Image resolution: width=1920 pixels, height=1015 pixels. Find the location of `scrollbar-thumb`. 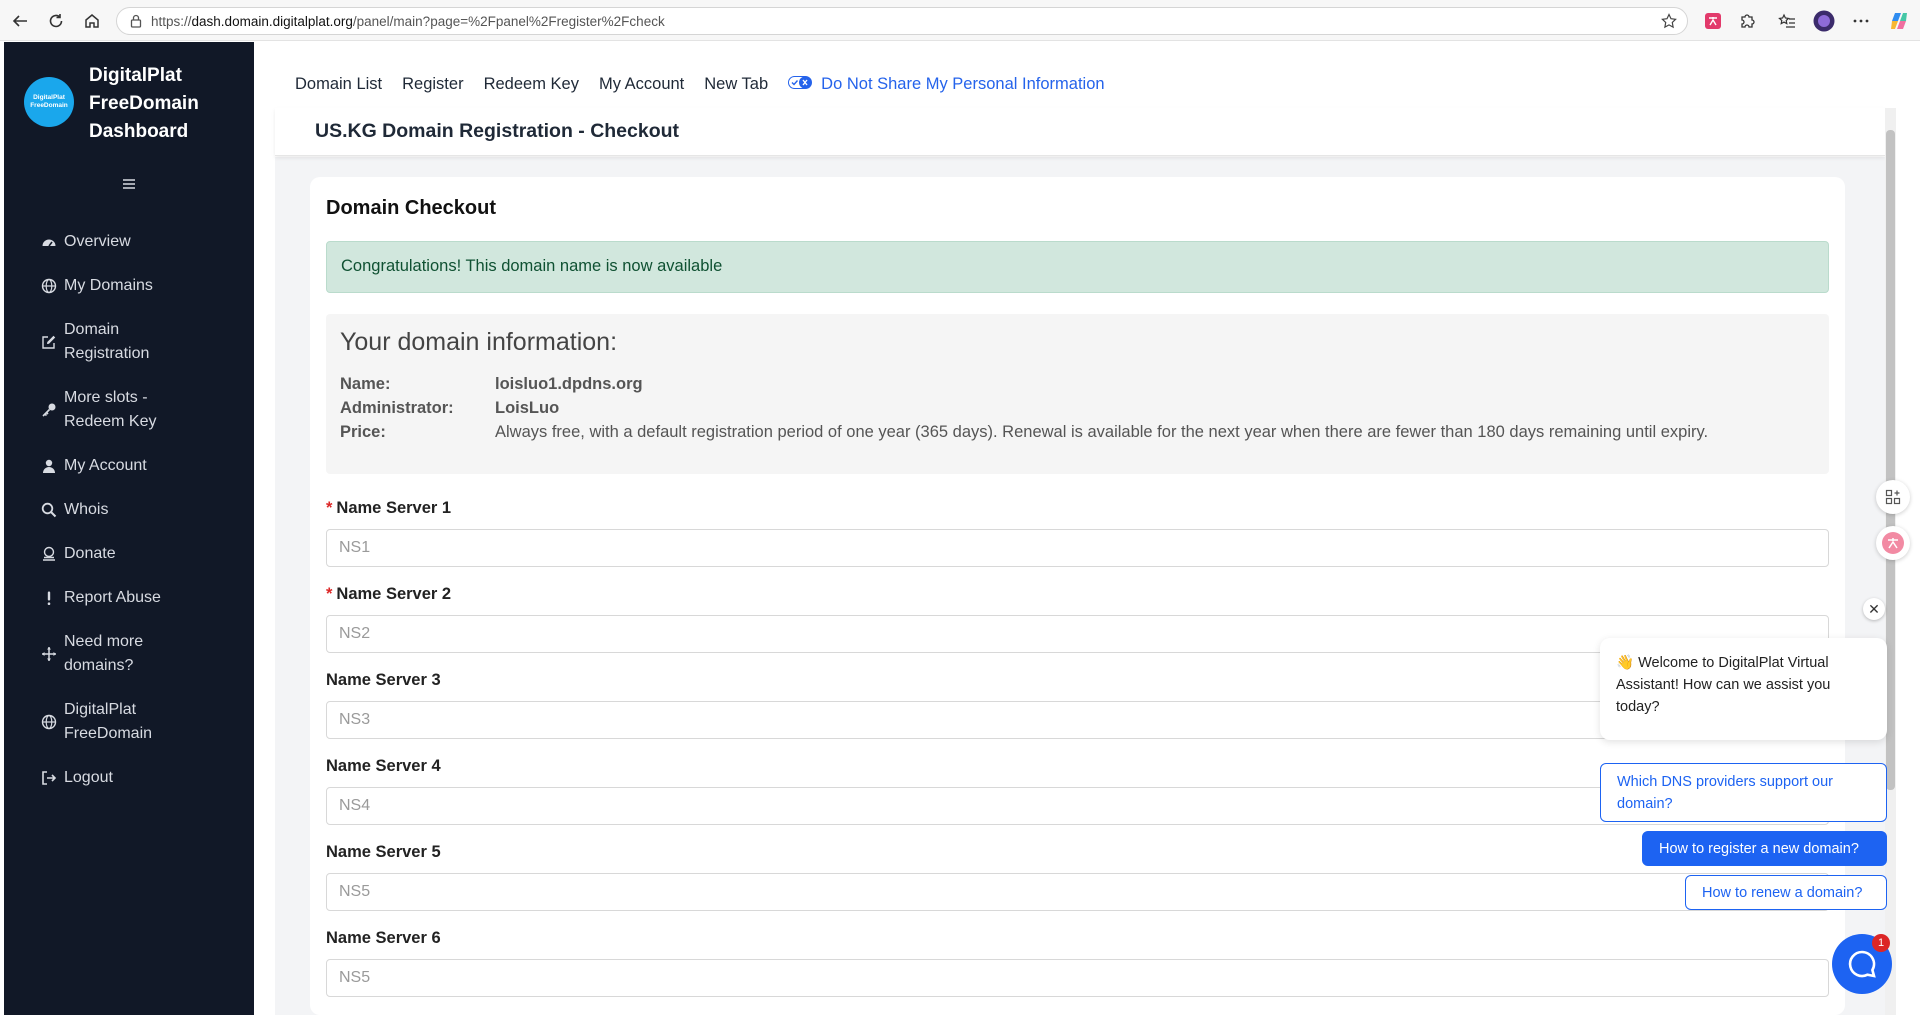

scrollbar-thumb is located at coordinates (1890, 460).